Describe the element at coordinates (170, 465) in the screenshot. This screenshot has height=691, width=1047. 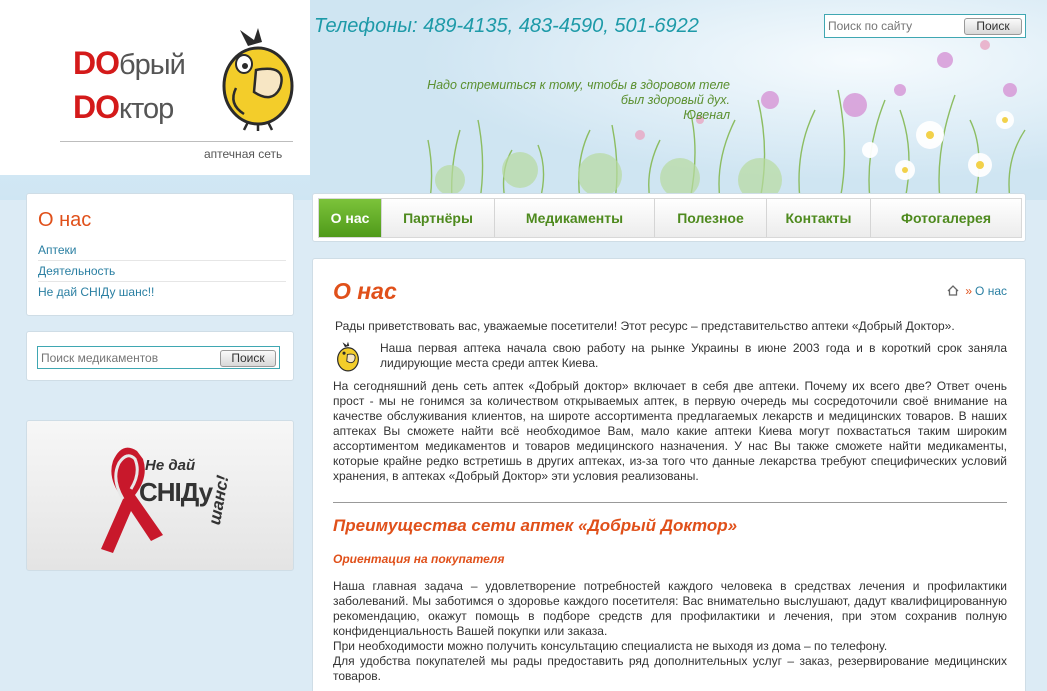
I see `banner-line-1: Не дай` at that location.